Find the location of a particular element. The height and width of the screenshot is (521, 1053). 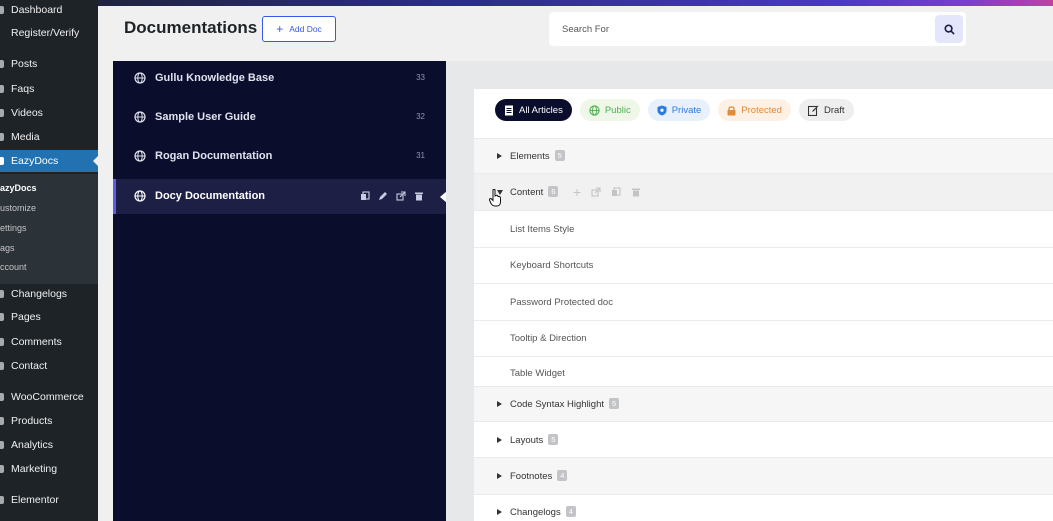

page-title: Documentations is located at coordinates (191, 27).